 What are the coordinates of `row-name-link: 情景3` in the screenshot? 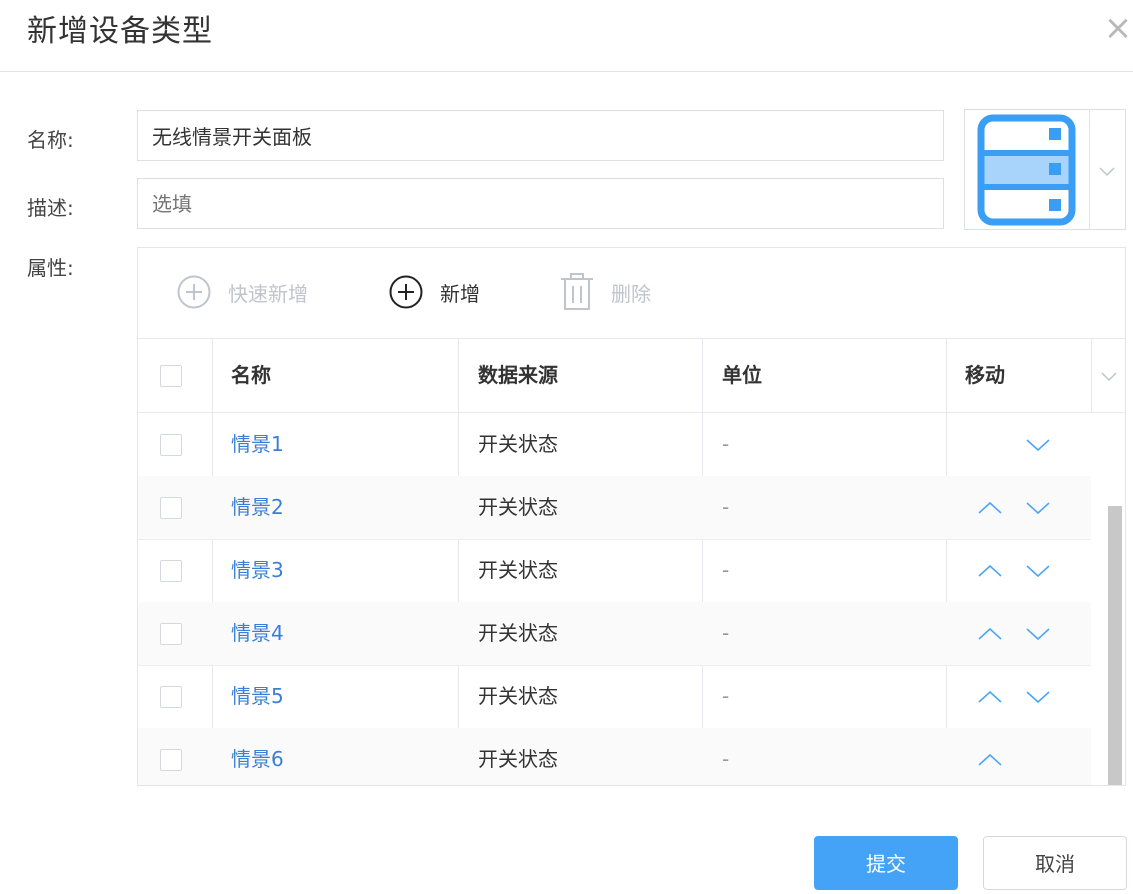 It's located at (257, 570).